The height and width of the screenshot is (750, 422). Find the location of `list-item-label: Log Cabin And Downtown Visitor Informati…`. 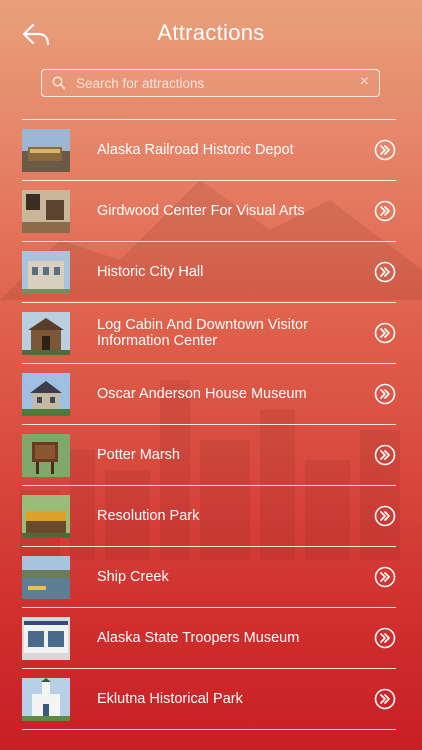

list-item-label: Log Cabin And Downtown Visitor Informati… is located at coordinates (202, 333).